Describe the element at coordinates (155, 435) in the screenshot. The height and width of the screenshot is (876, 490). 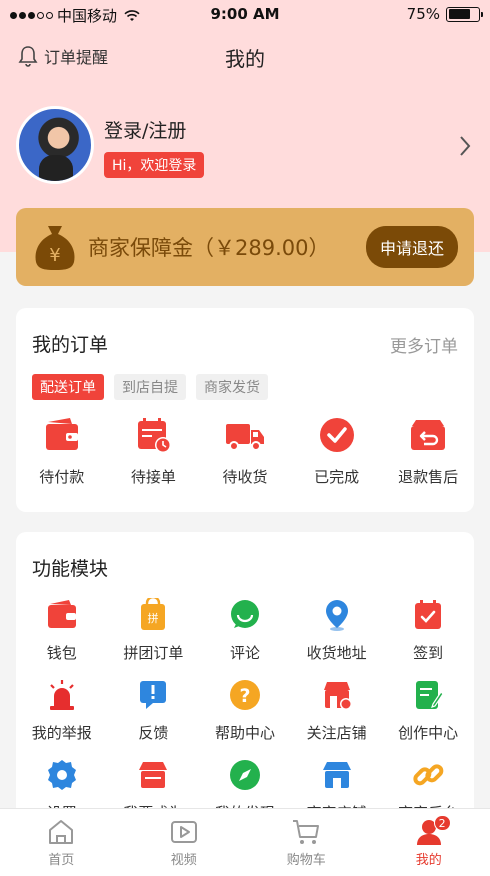
I see `calendar-clock-icon` at that location.